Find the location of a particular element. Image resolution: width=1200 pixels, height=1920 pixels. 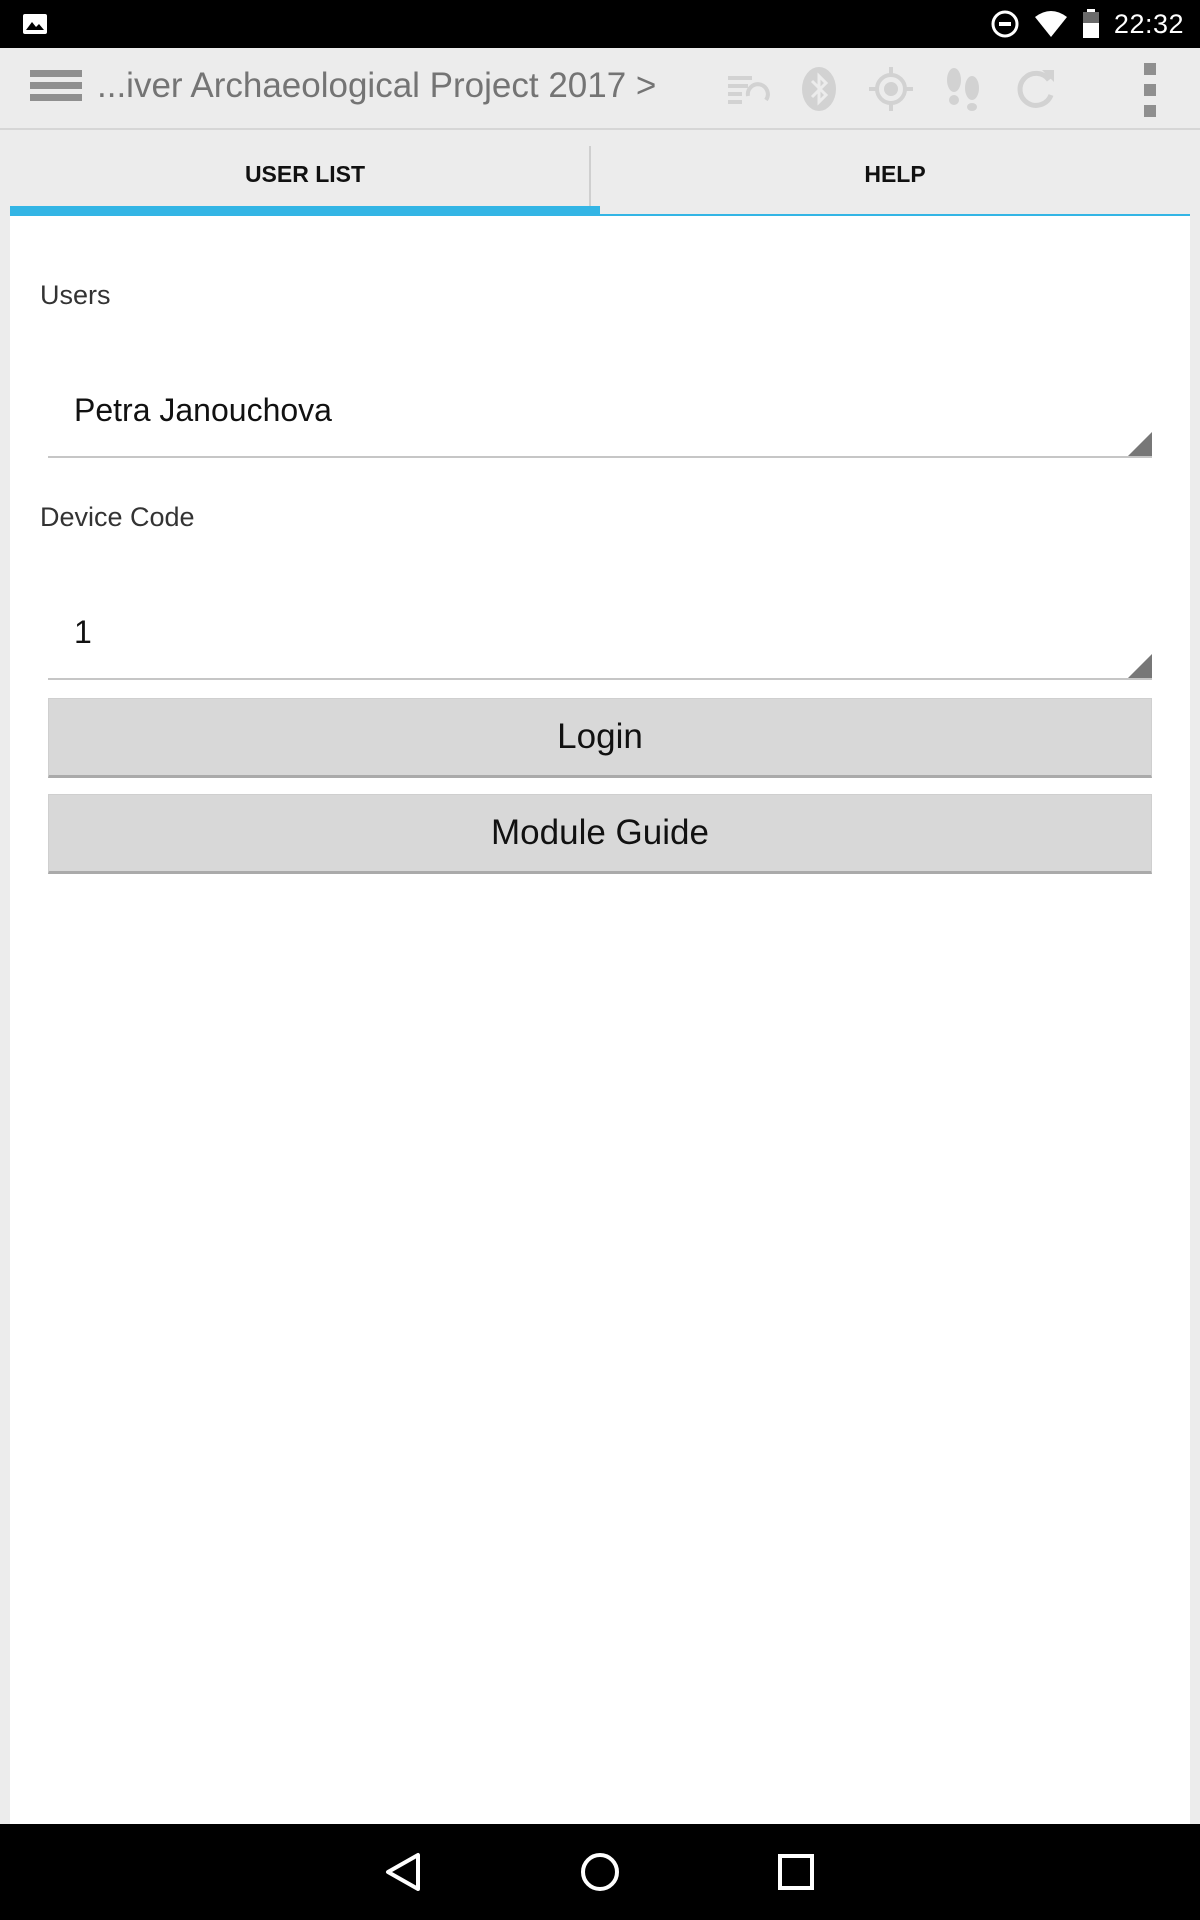

app-title: ...iver Archaeological Project 2017 > is located at coordinates (376, 86).